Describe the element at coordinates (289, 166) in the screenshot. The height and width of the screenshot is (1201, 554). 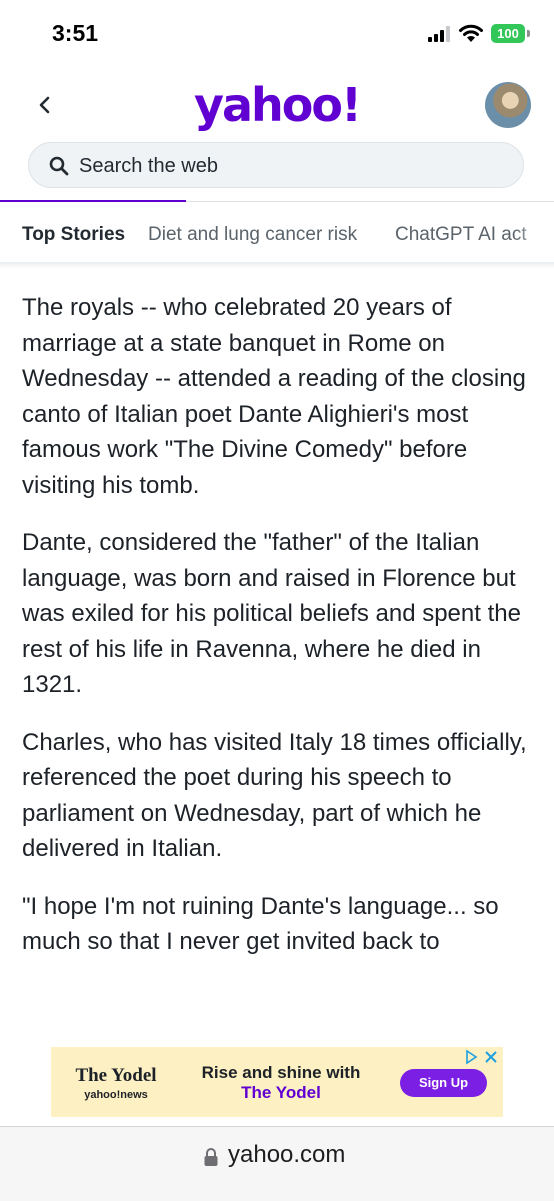
I see `search-input` at that location.